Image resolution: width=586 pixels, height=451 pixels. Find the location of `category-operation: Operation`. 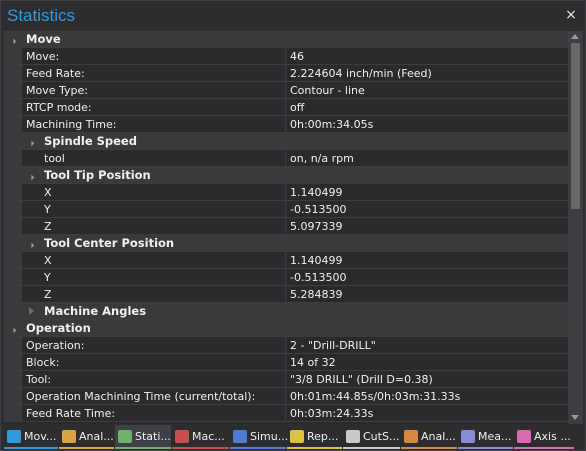

category-operation: Operation is located at coordinates (286, 328).